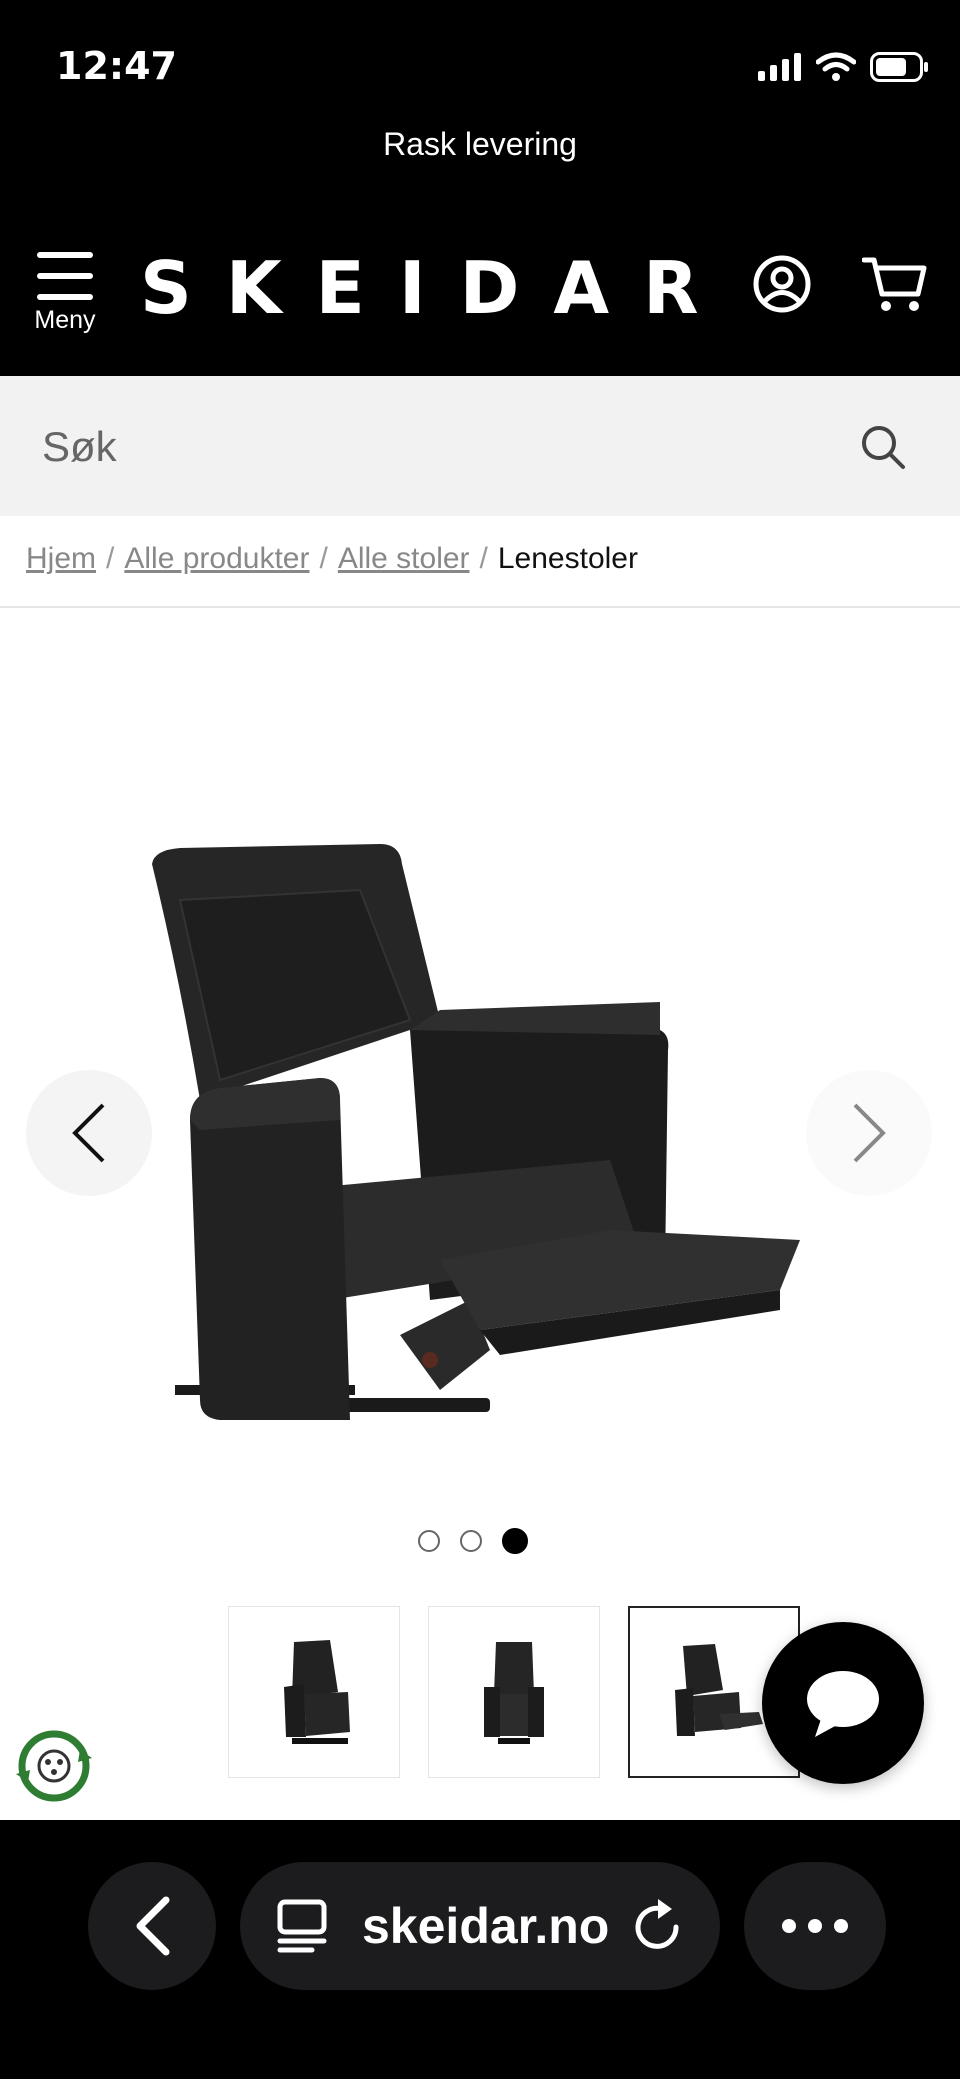 The width and height of the screenshot is (960, 2079). I want to click on breadcrumb-current: Lenestoler, so click(567, 558).